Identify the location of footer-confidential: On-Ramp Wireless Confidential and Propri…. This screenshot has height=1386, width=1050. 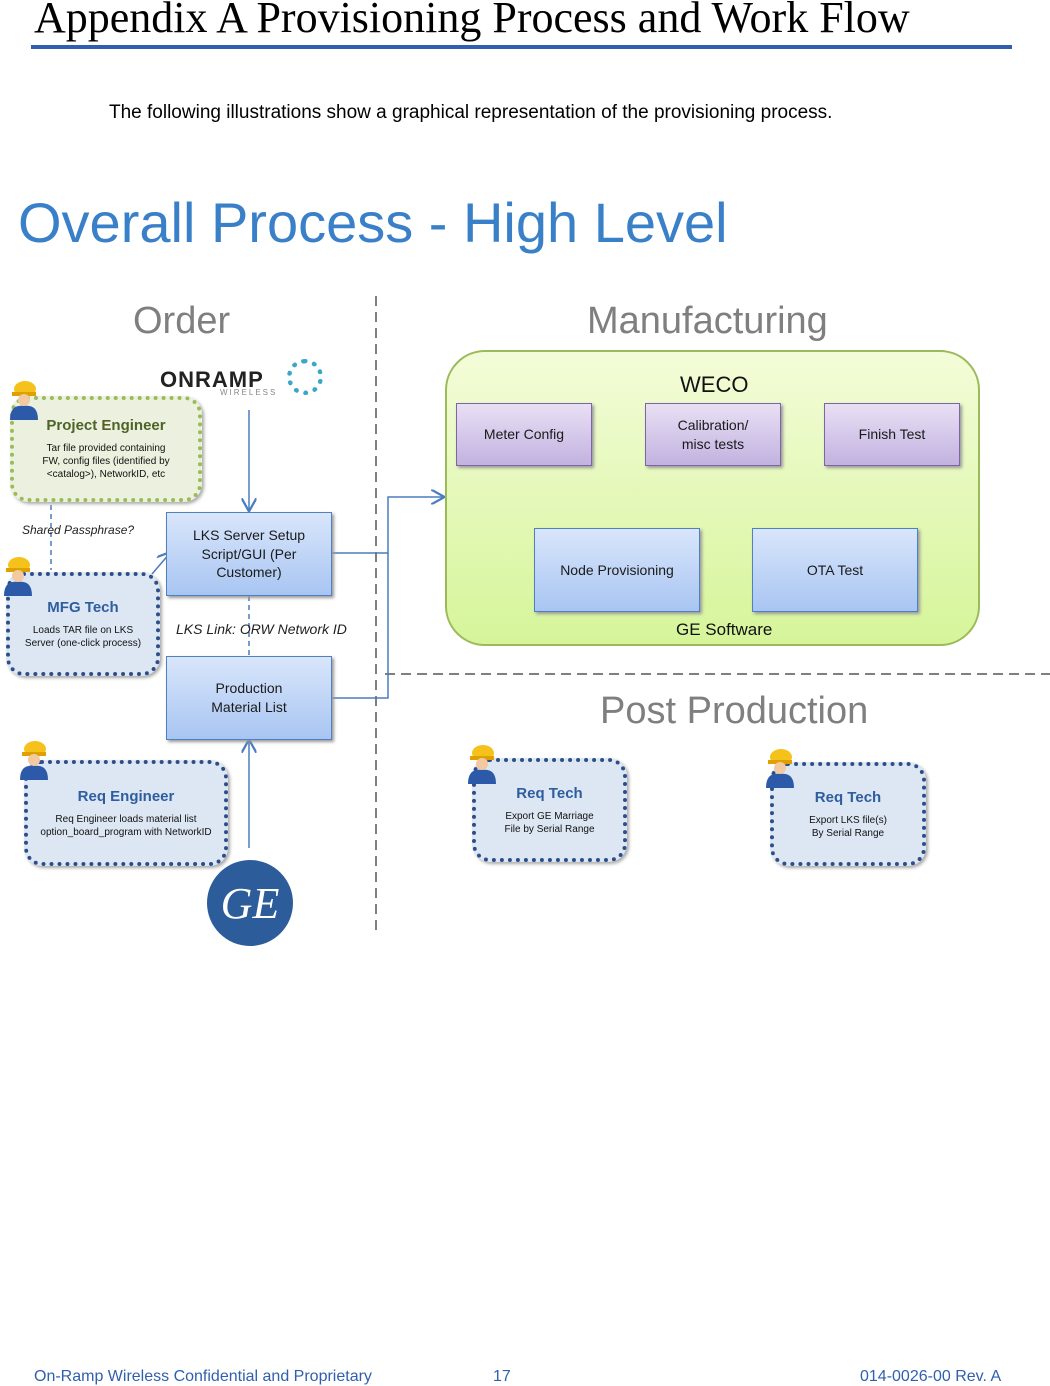
(203, 1376).